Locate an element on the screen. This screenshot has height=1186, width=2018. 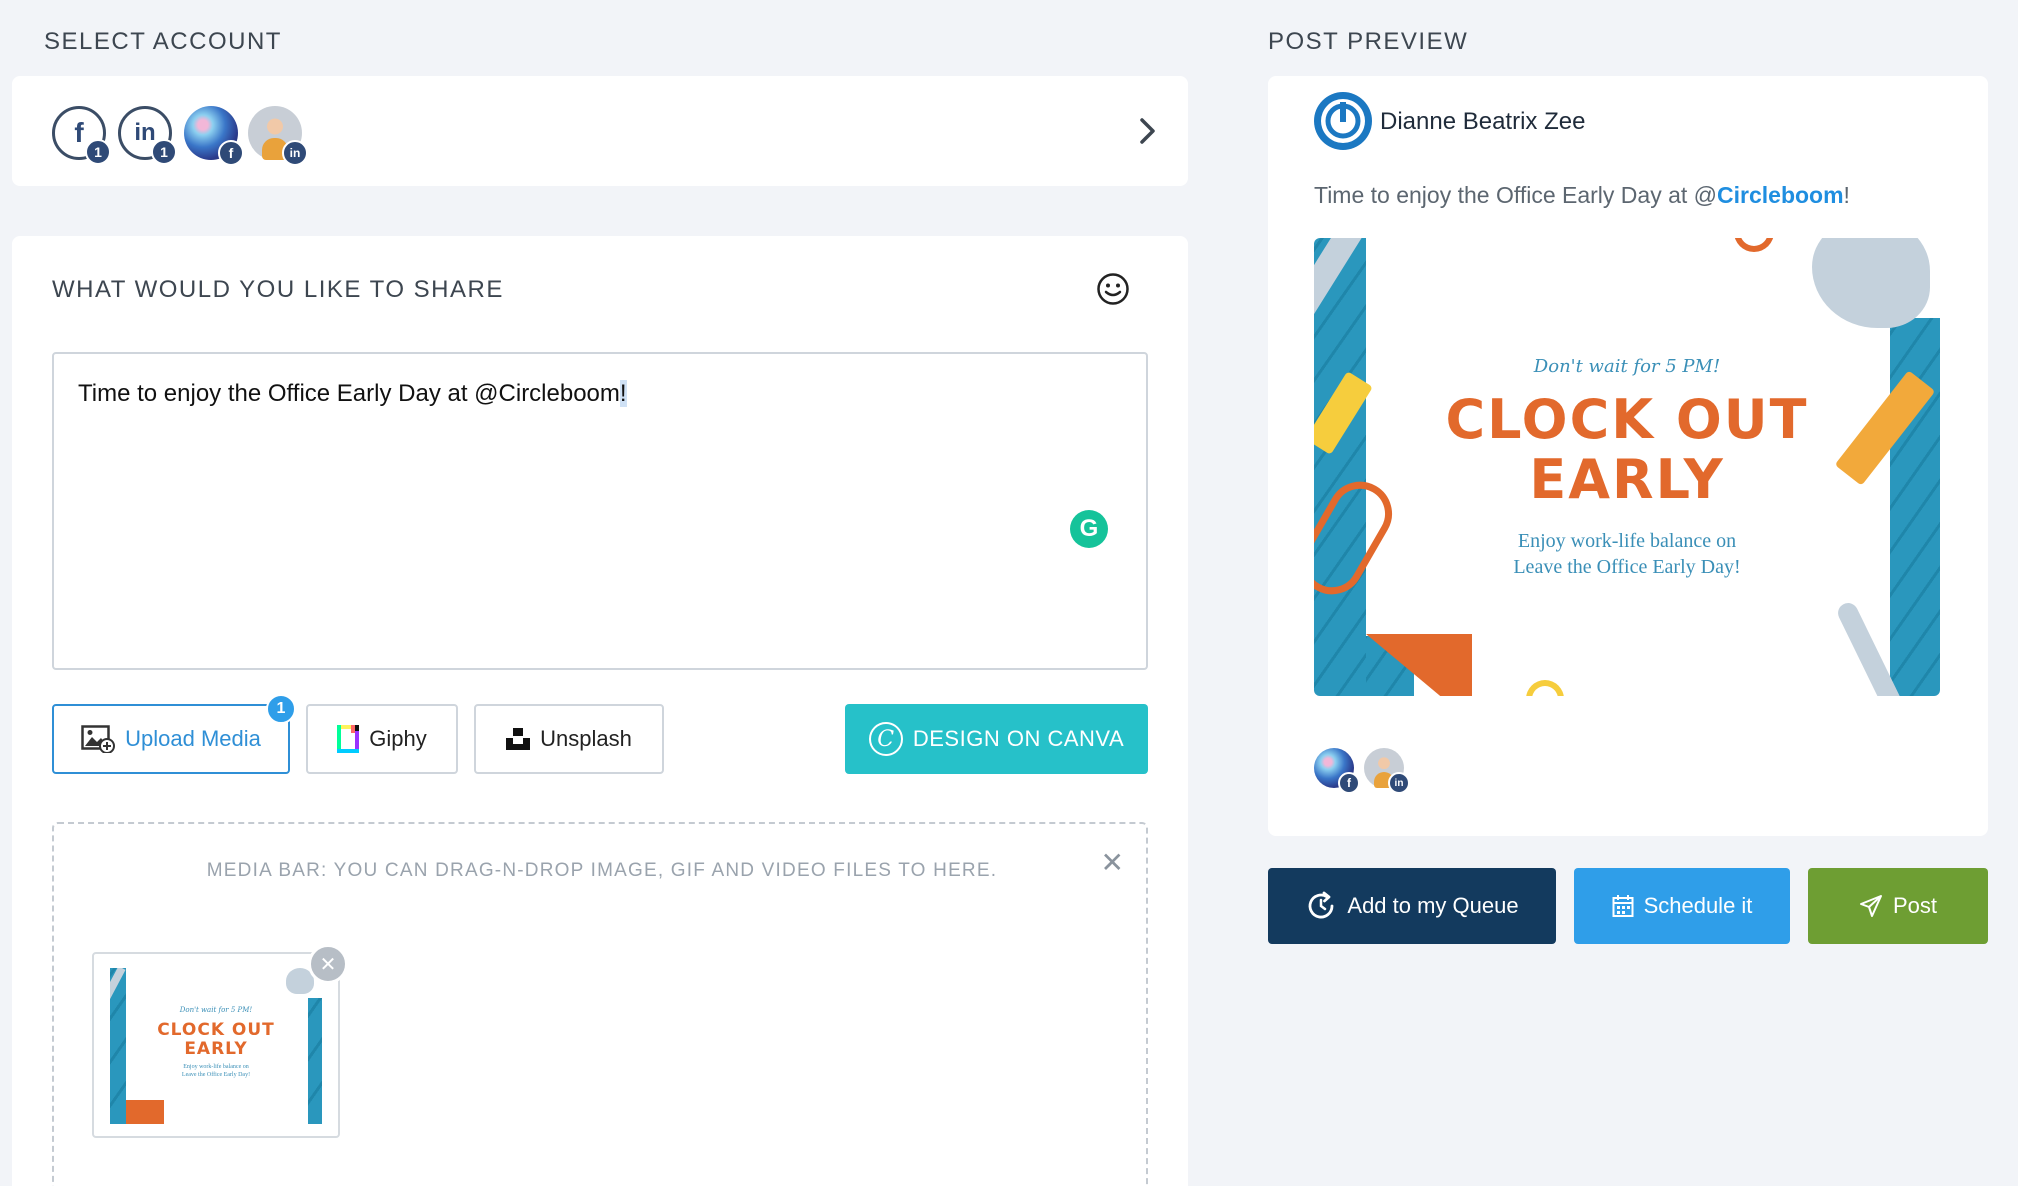
post-preview-title: POST PREVIEW is located at coordinates (1368, 41).